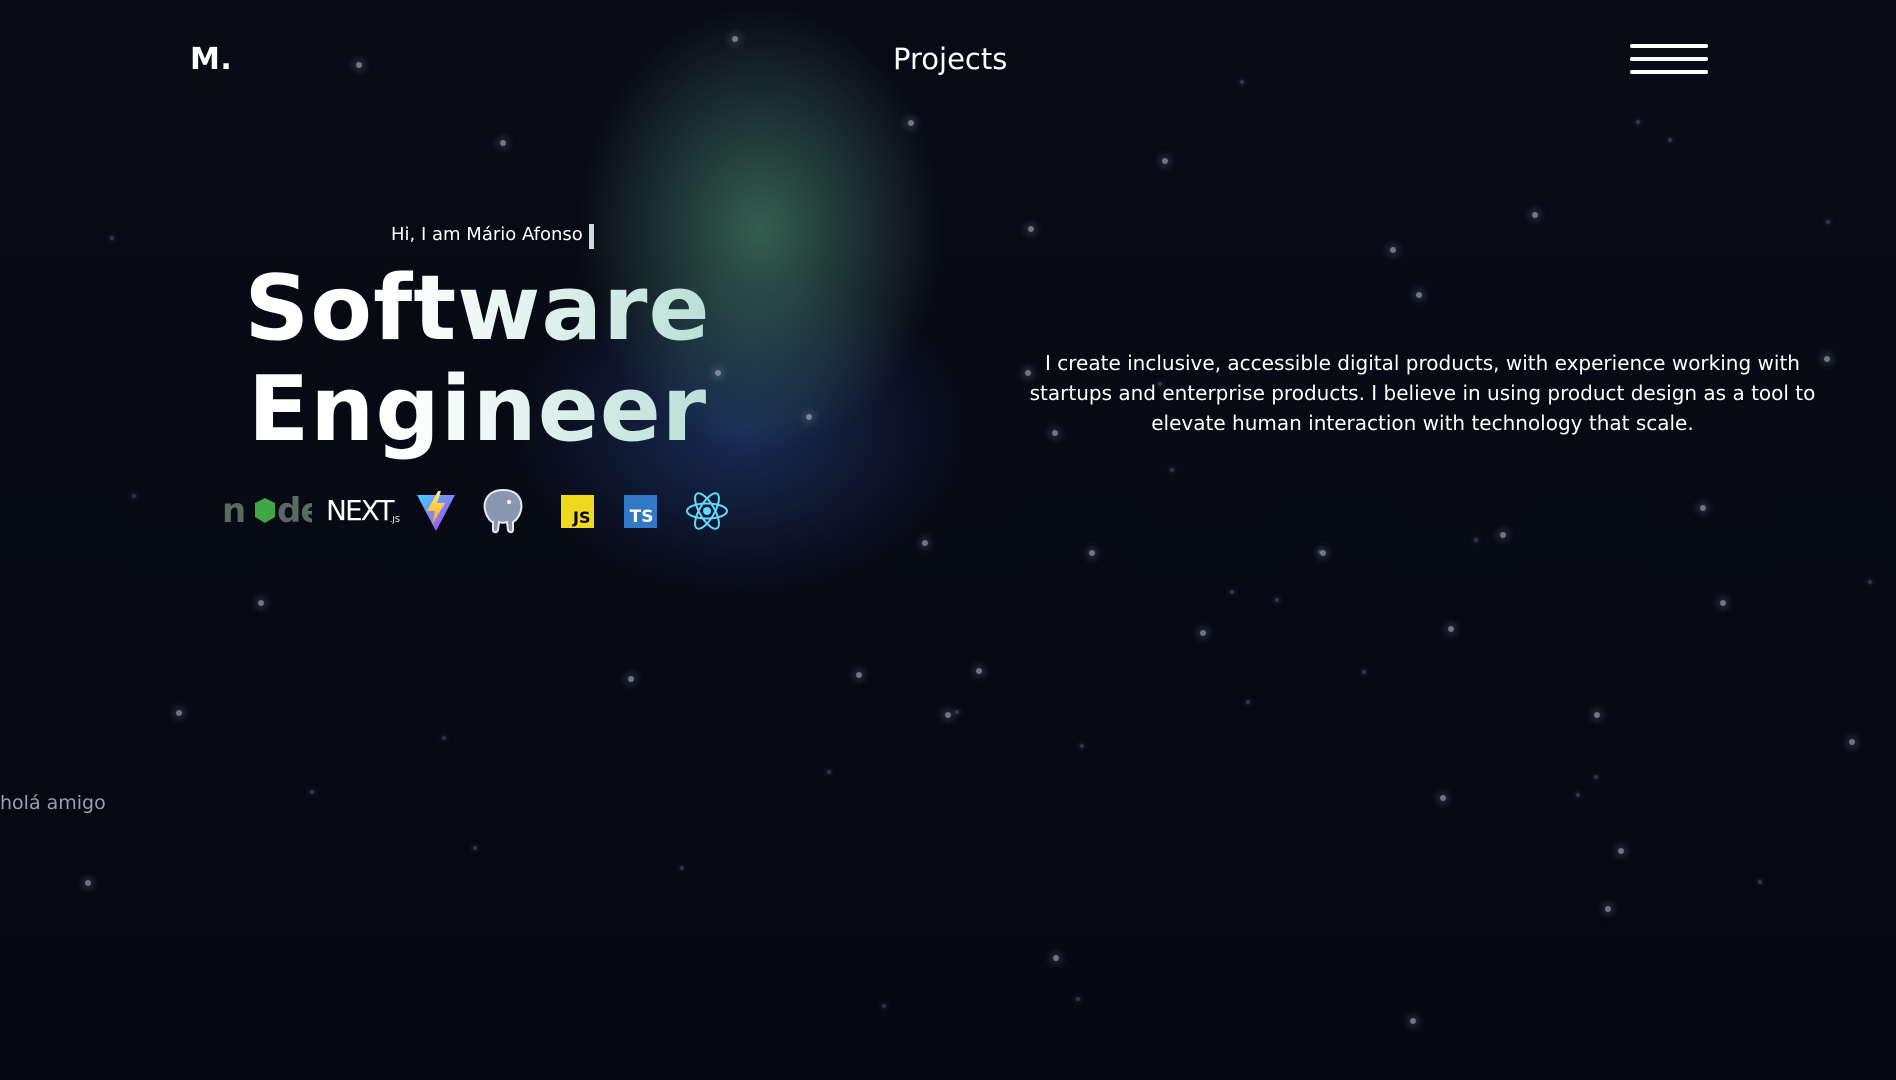  What do you see at coordinates (233, 511) in the screenshot?
I see `svg-text: n` at bounding box center [233, 511].